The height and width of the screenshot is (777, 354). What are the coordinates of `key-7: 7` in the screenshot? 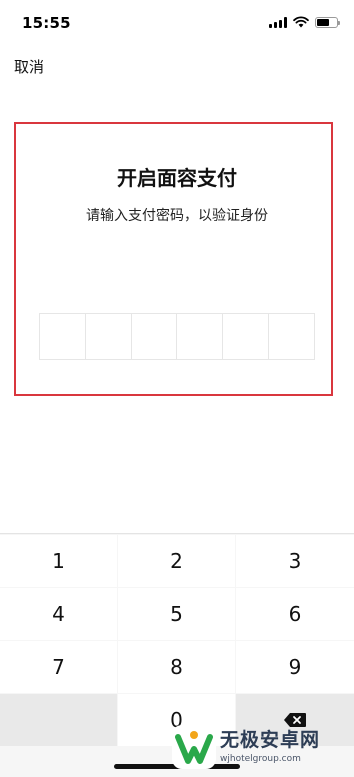 It's located at (58, 667).